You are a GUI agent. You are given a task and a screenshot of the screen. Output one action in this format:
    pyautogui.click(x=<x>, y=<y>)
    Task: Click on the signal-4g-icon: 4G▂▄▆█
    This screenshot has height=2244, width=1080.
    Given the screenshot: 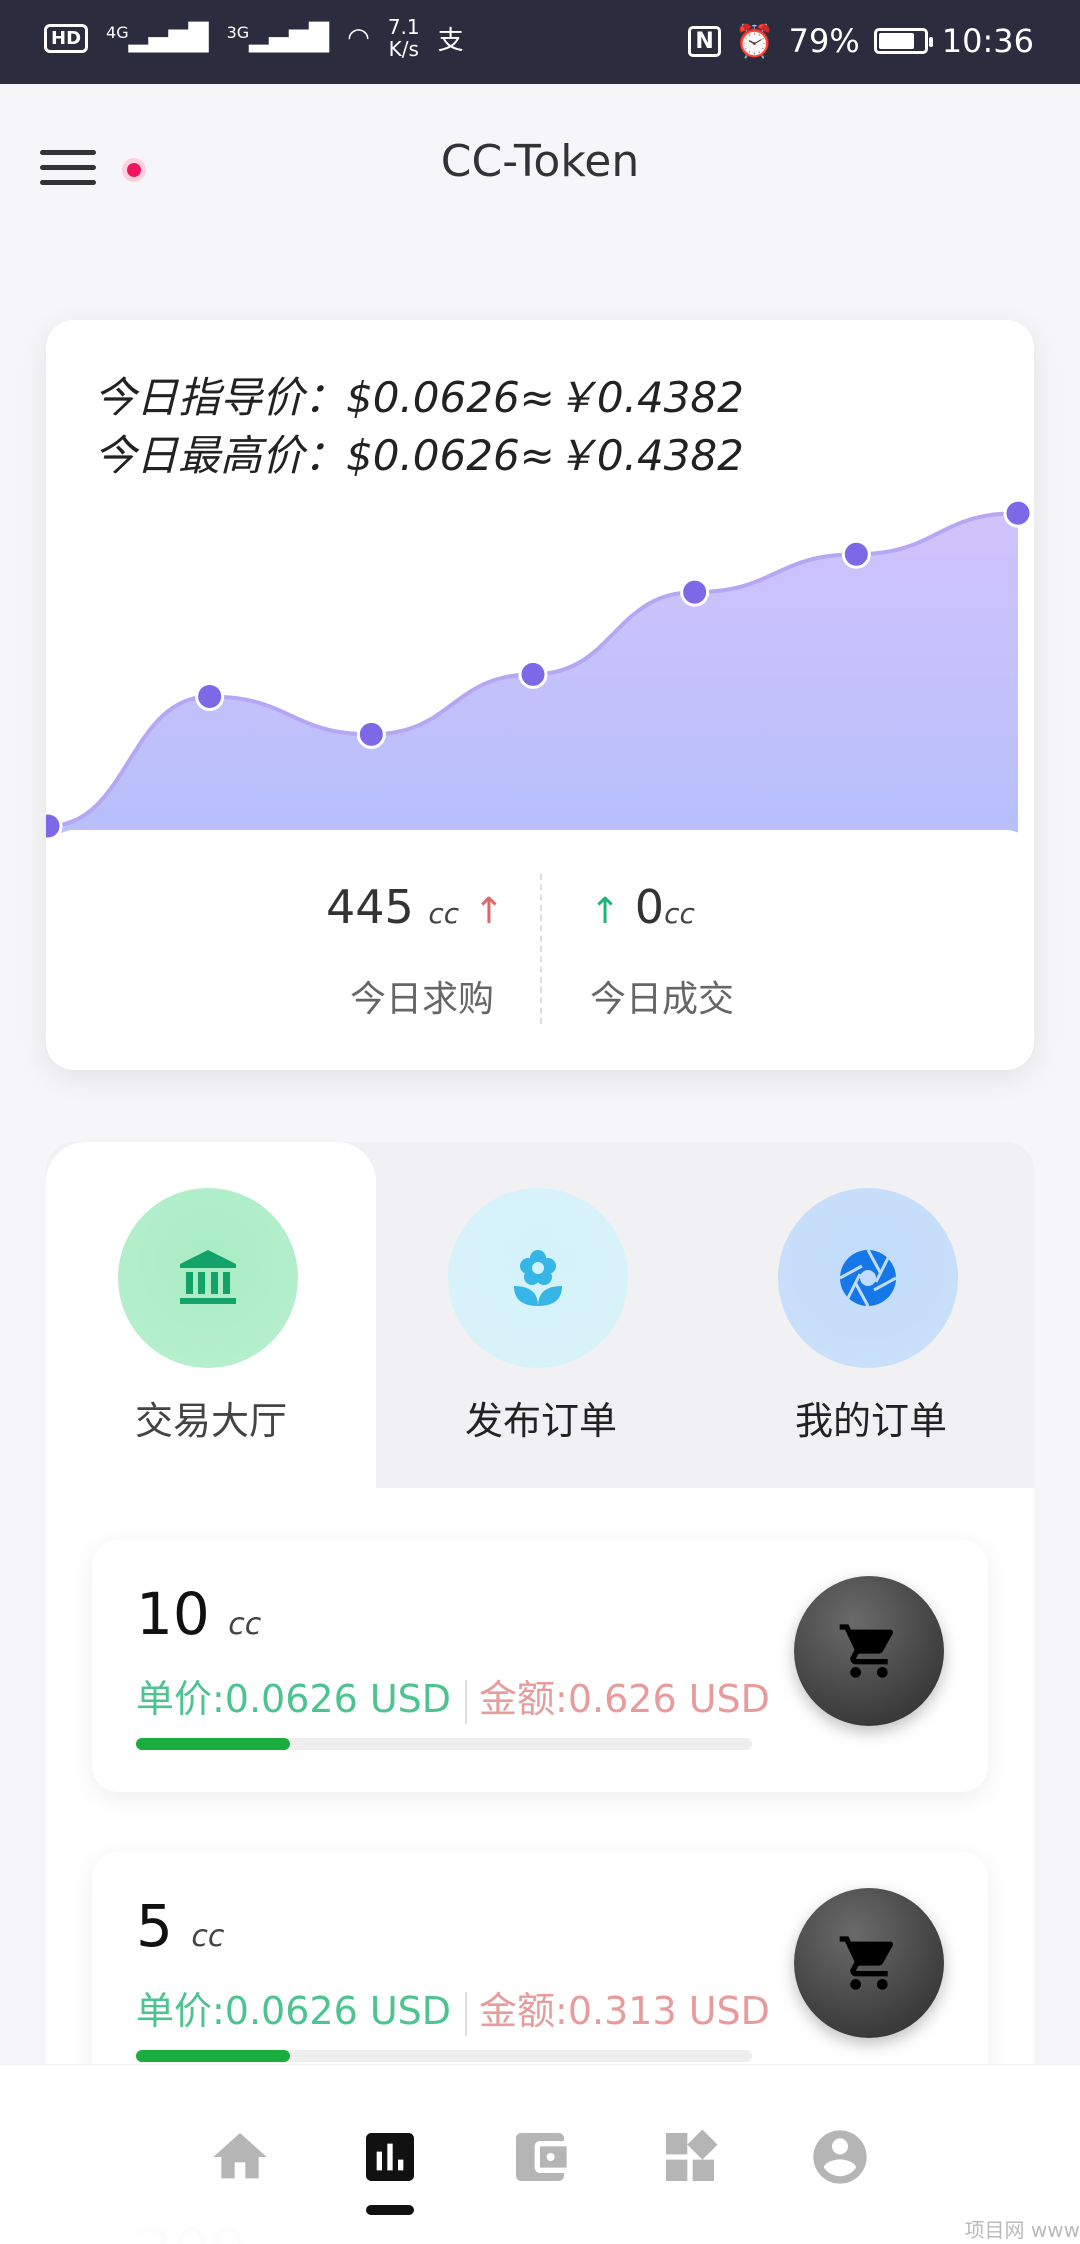 What is the action you would take?
    pyautogui.click(x=157, y=38)
    